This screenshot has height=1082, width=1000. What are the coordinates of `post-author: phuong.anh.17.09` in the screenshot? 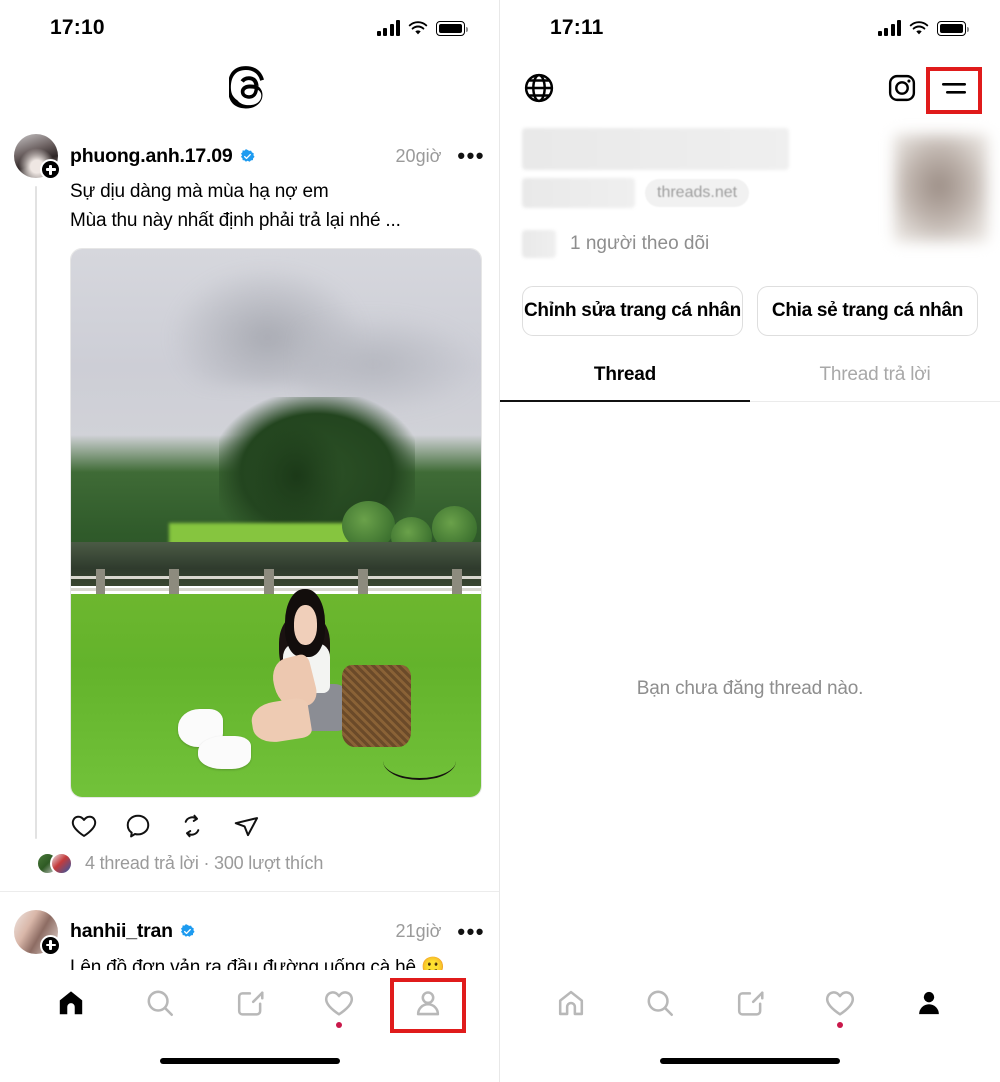 It's located at (227, 156).